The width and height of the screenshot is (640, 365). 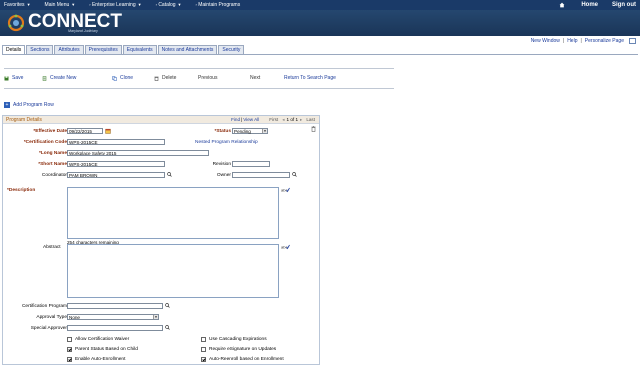 I want to click on plus-icon: +, so click(x=7, y=105).